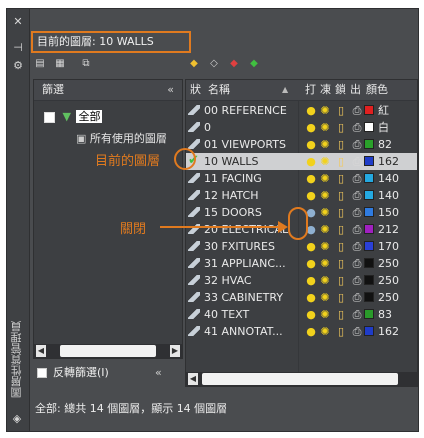 The width and height of the screenshot is (424, 438). I want to click on color-name: 162, so click(397, 331).